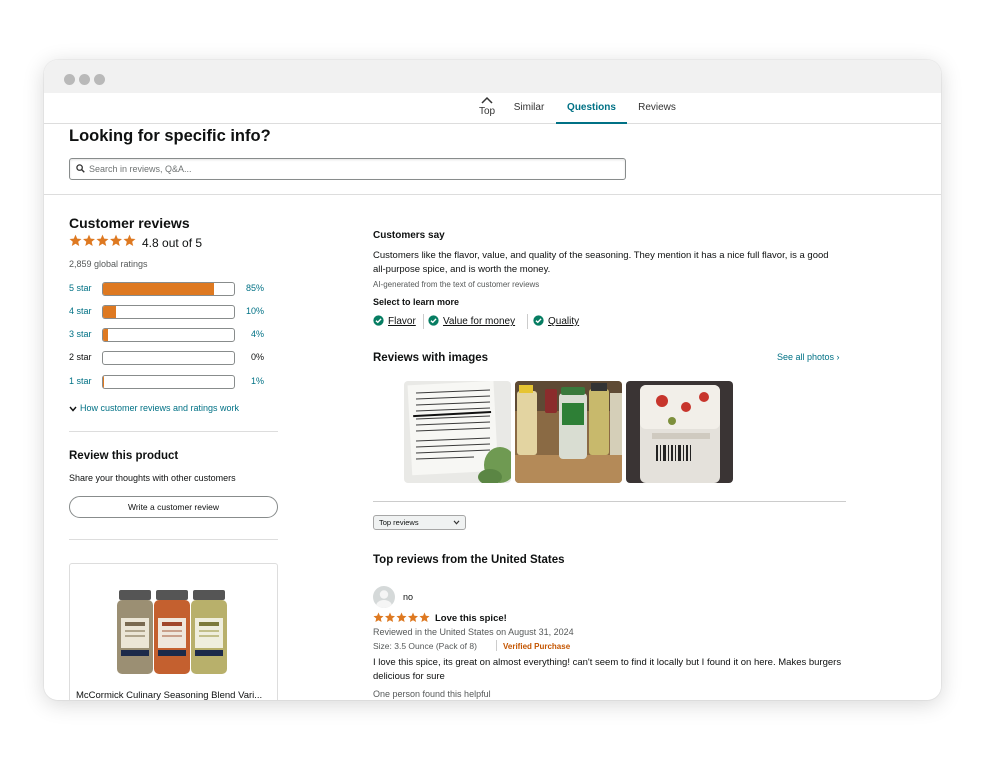 The height and width of the screenshot is (762, 985). Describe the element at coordinates (257, 357) in the screenshot. I see `histogram-percent: 0%` at that location.